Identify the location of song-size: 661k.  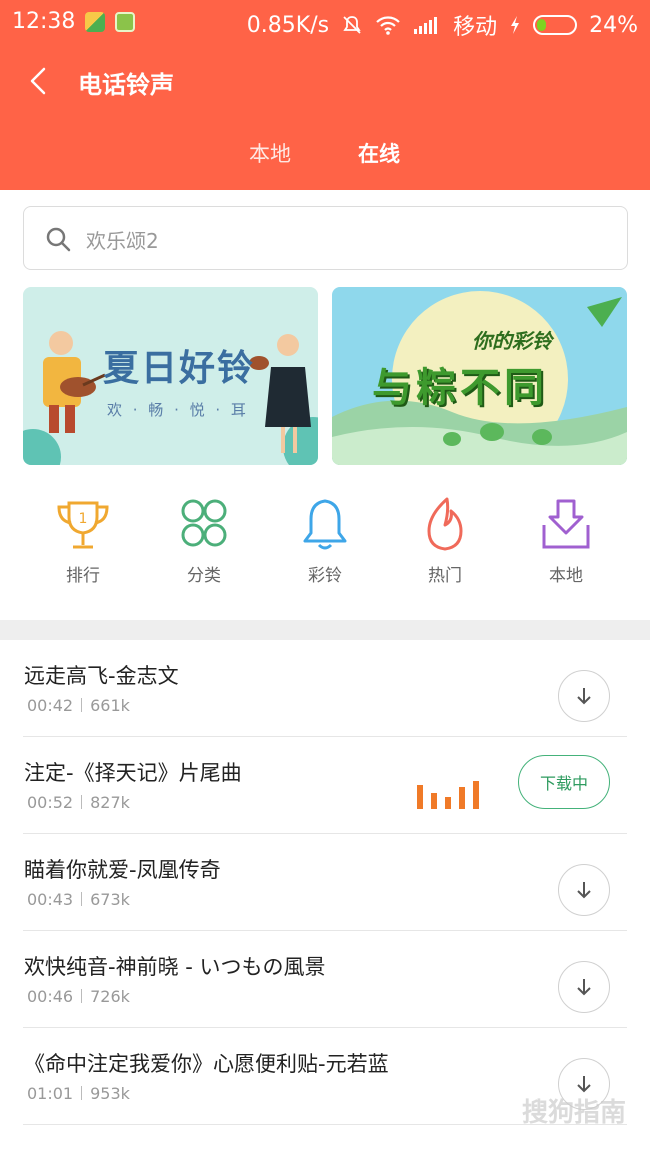
(110, 705).